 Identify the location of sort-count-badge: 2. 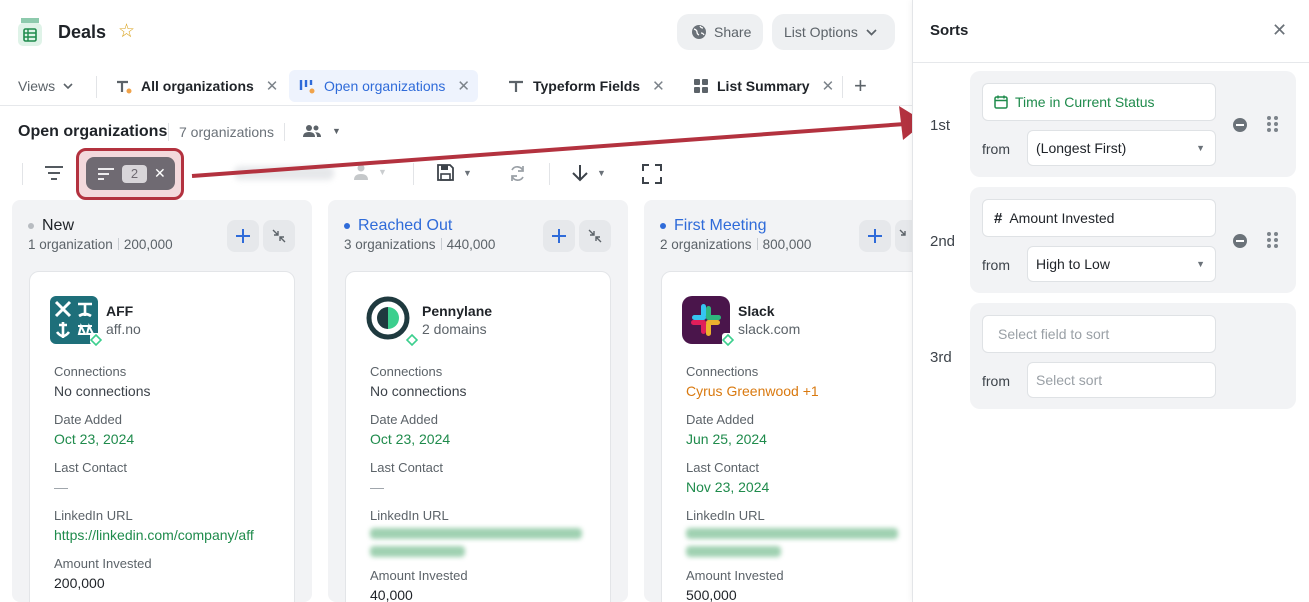
(134, 173).